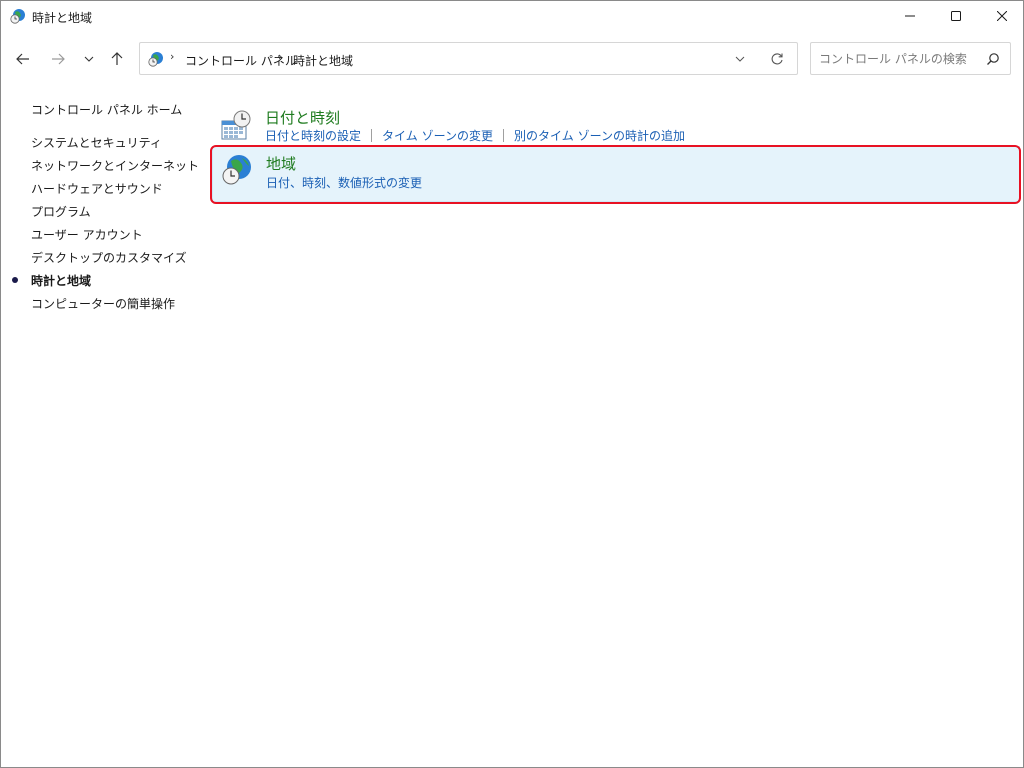 This screenshot has height=768, width=1024. I want to click on search-box, so click(910, 58).